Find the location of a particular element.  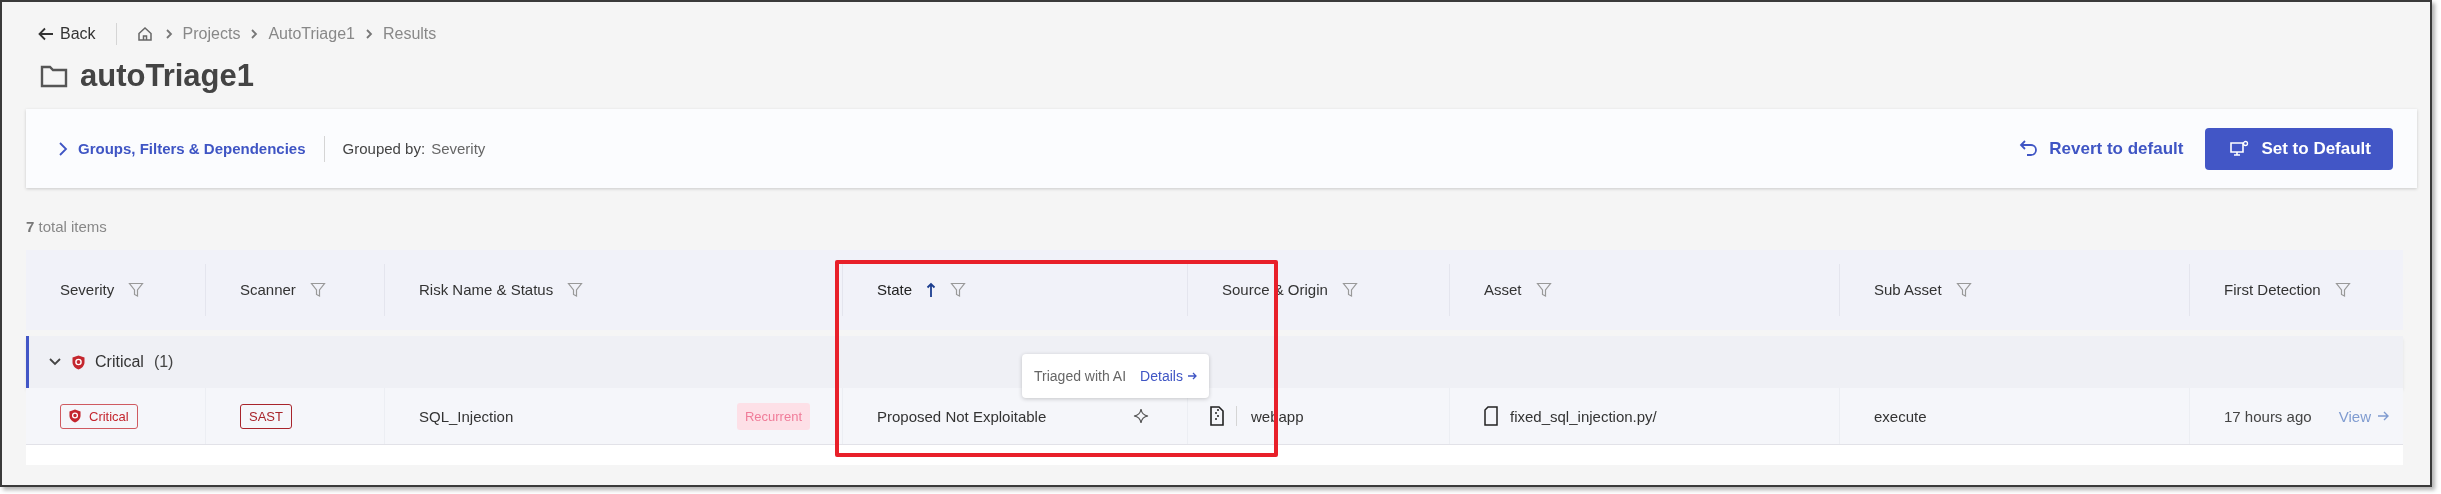

sub-asset-text: execute is located at coordinates (1900, 416).